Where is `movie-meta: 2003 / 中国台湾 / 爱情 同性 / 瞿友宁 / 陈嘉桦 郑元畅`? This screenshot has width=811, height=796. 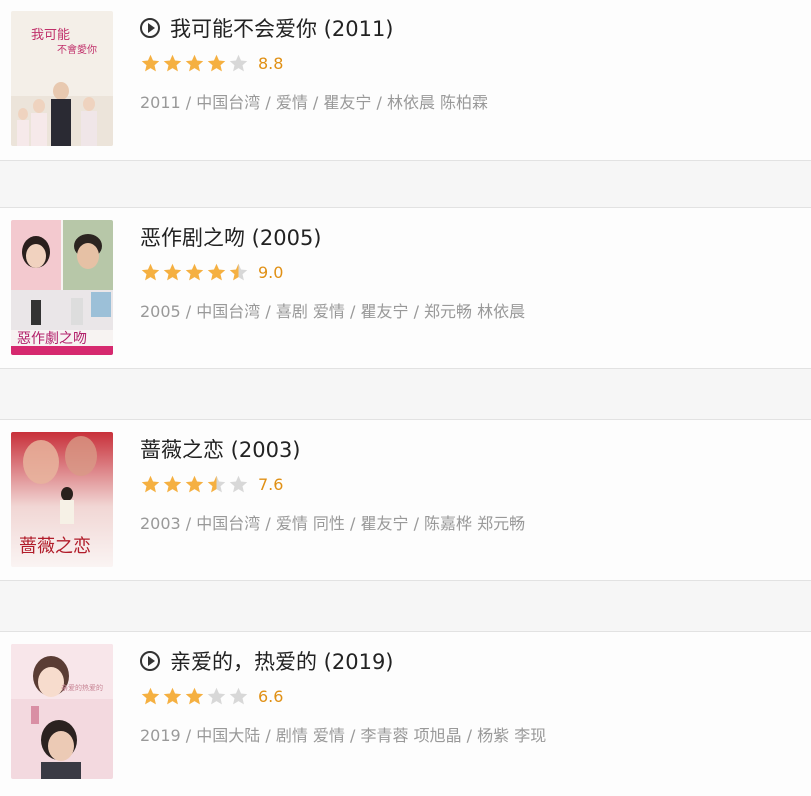 movie-meta: 2003 / 中国台湾 / 爱情 同性 / 瞿友宁 / 陈嘉桦 郑元畅 is located at coordinates (333, 523).